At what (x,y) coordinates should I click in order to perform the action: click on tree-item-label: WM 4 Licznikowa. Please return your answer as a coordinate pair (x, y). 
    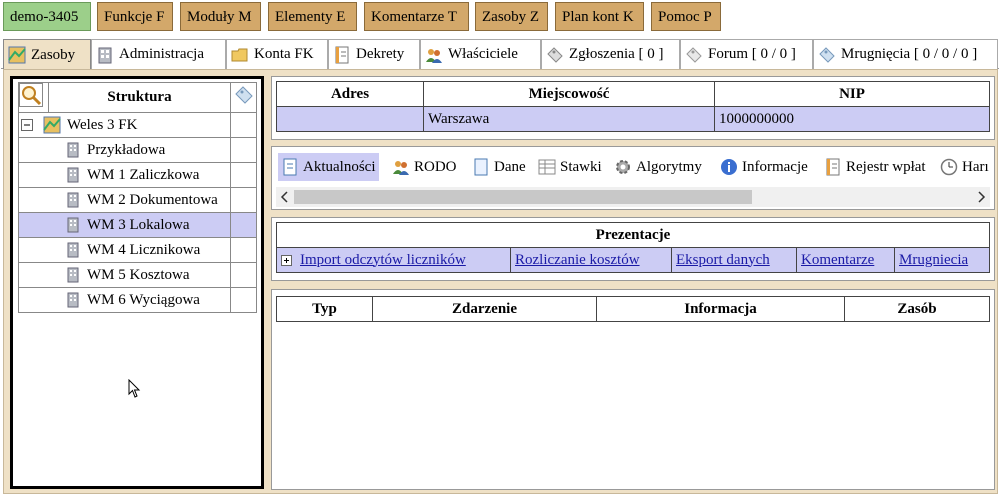
    Looking at the image, I should click on (144, 249).